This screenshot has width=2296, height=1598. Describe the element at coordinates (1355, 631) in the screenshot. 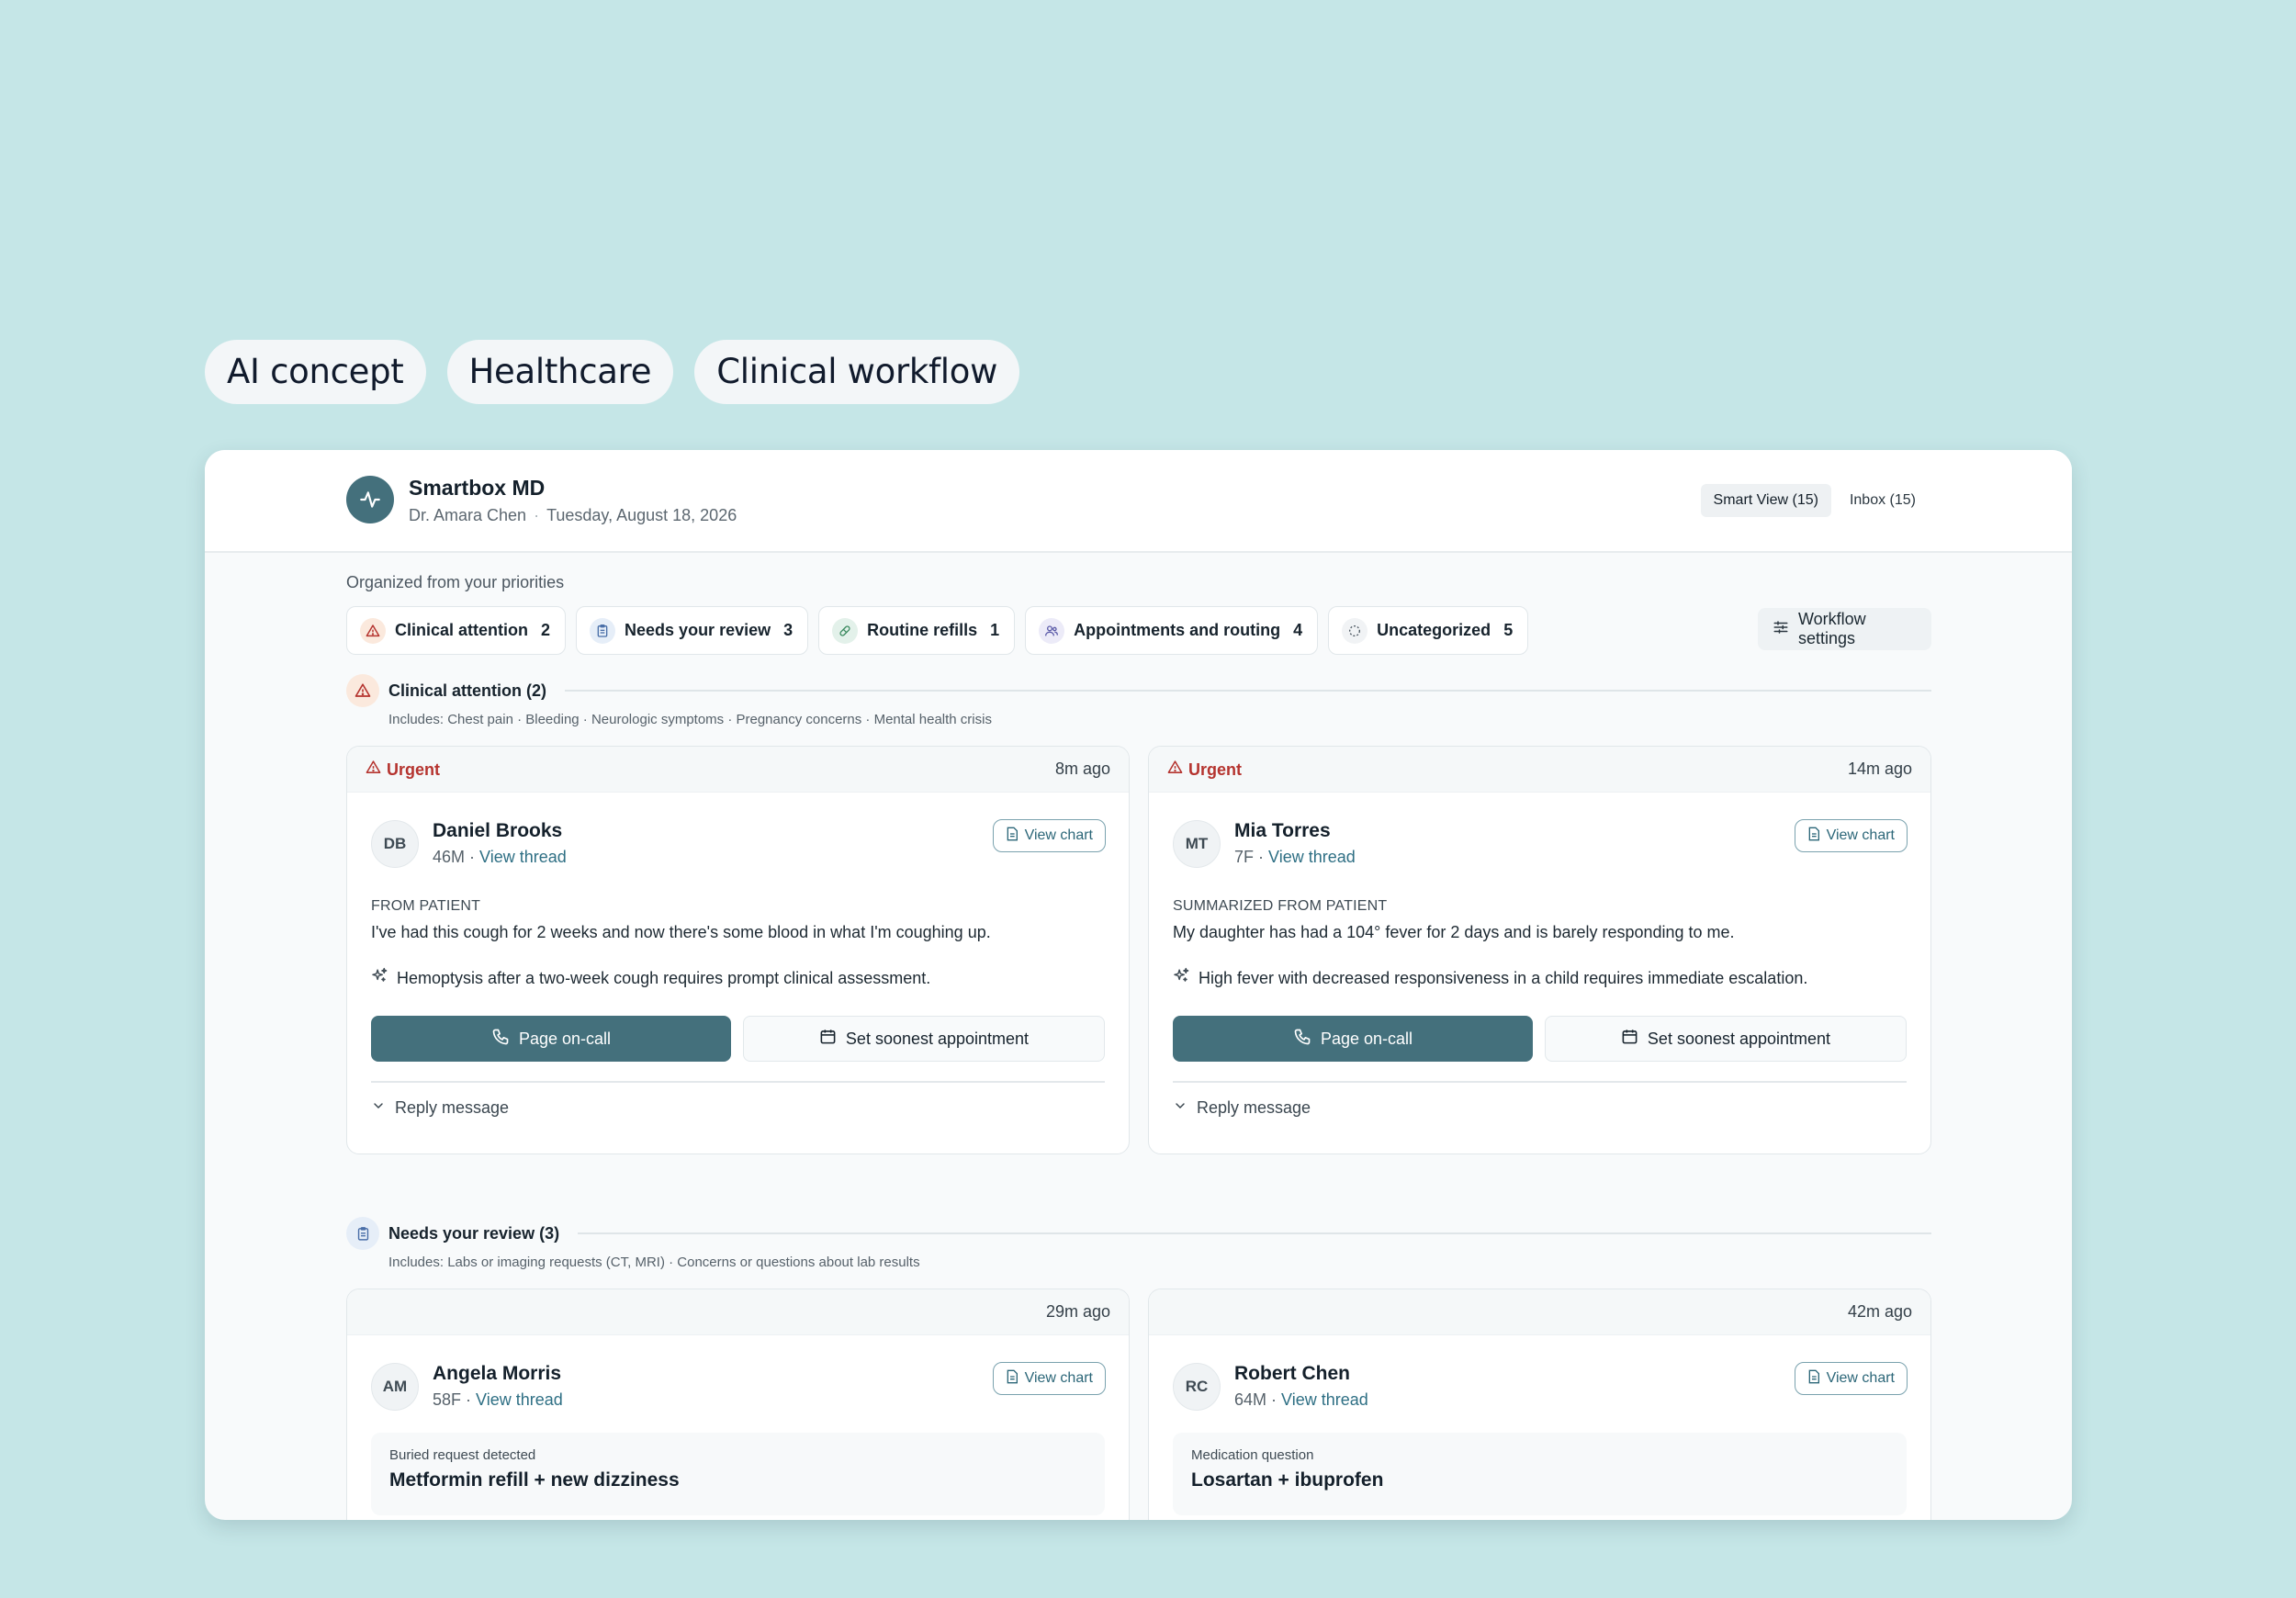

I see `dashed-circle-icon` at that location.